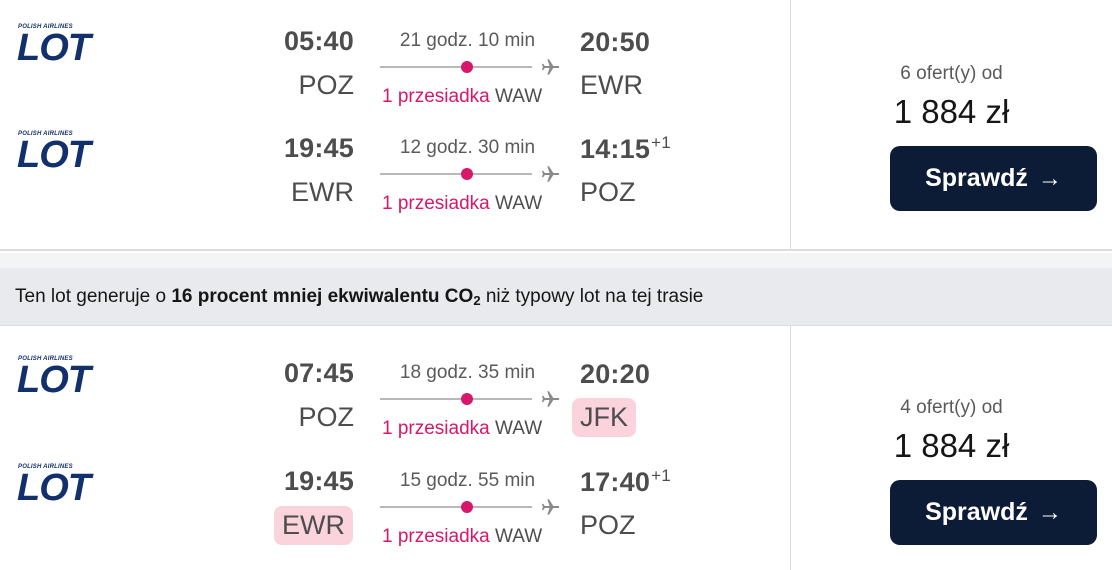 Image resolution: width=1112 pixels, height=570 pixels. Describe the element at coordinates (467, 40) in the screenshot. I see `duration: 21 godz. 10 min` at that location.